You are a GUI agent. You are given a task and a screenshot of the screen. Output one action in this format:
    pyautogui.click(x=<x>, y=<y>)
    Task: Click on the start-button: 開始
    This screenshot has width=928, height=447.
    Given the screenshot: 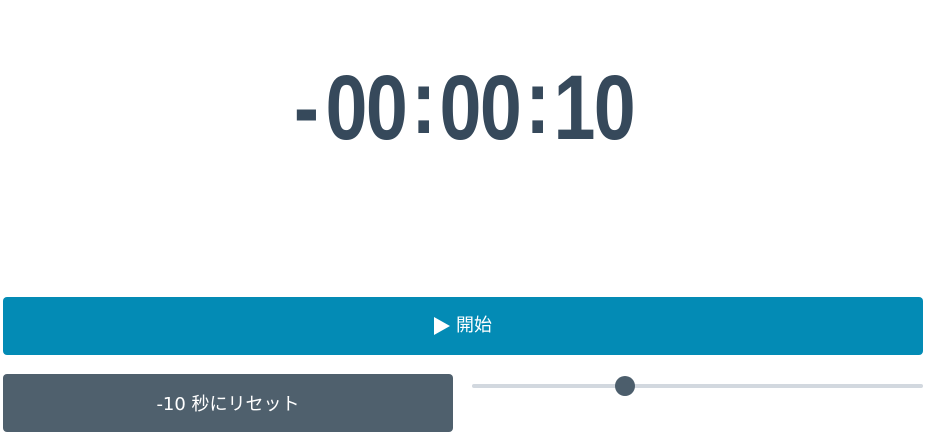 What is the action you would take?
    pyautogui.click(x=463, y=326)
    